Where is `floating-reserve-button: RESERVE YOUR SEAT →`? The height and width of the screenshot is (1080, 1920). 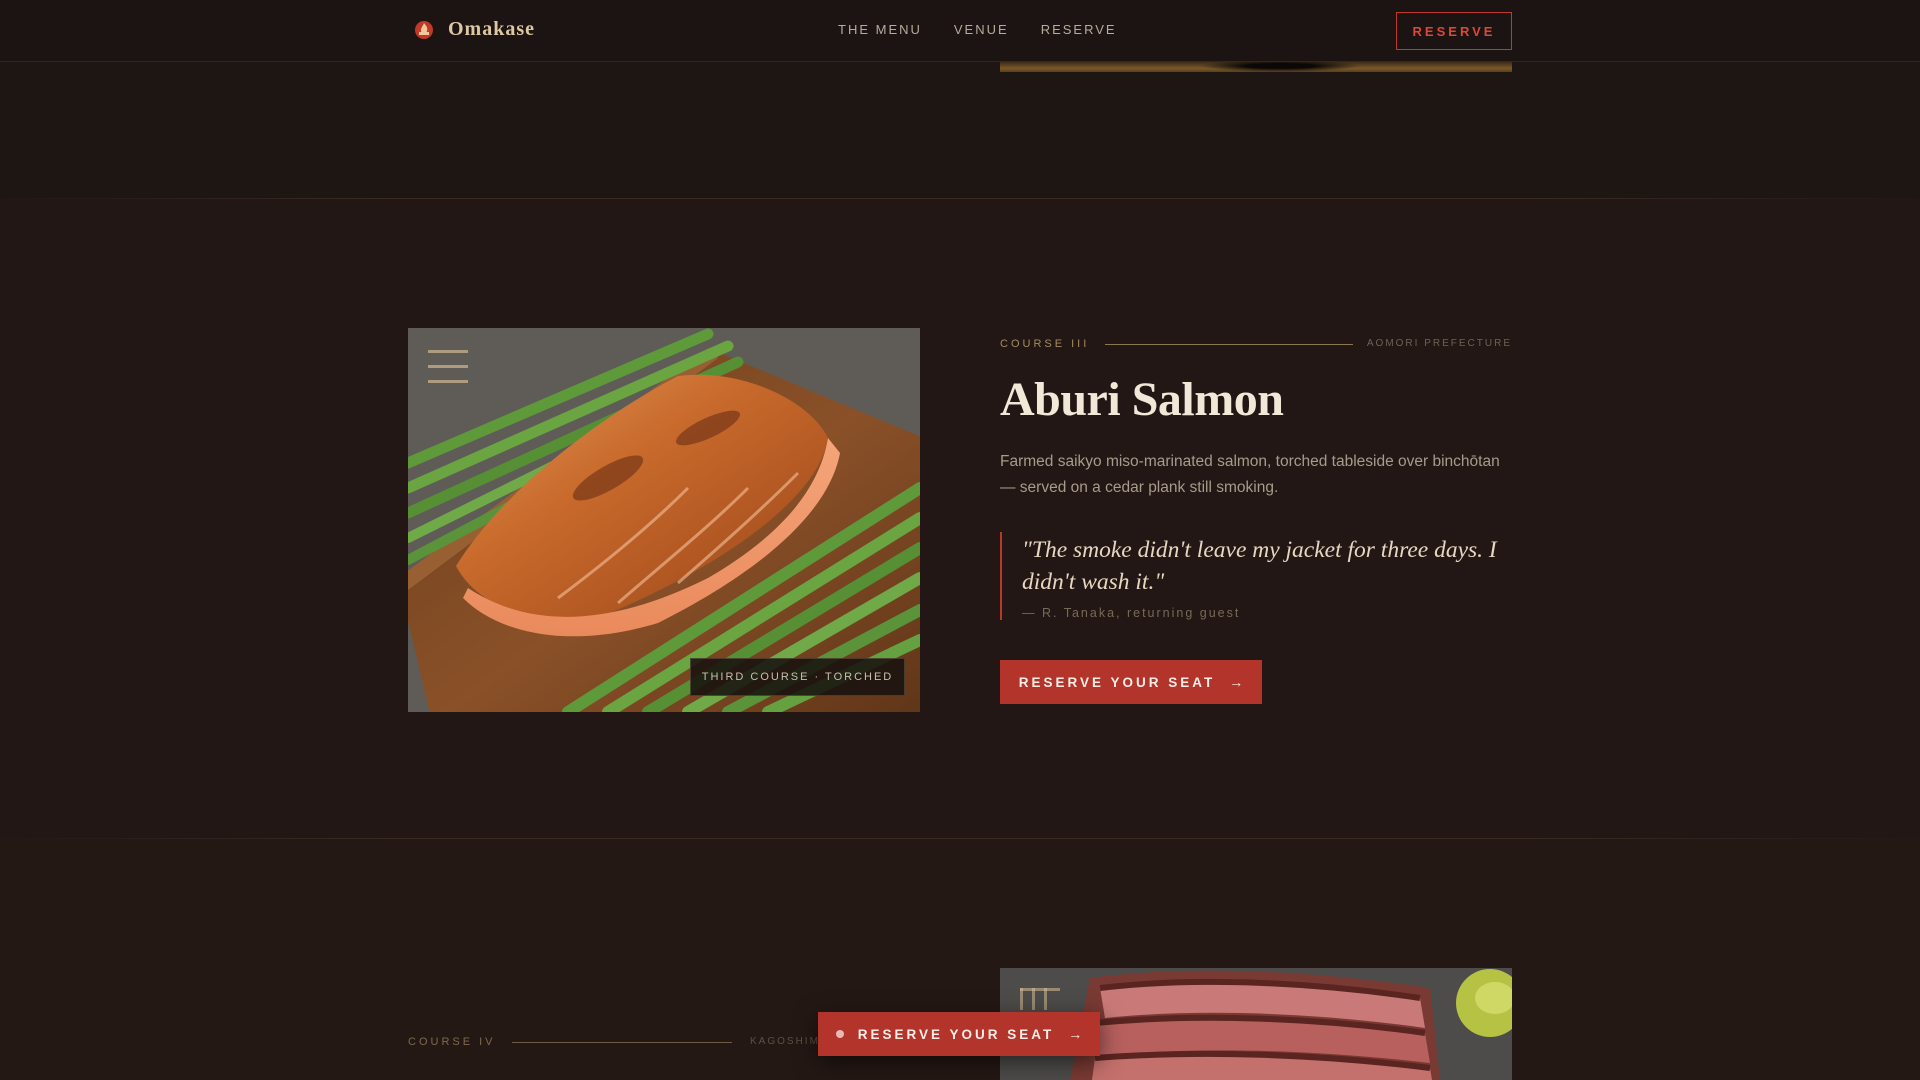 floating-reserve-button: RESERVE YOUR SEAT → is located at coordinates (959, 1034).